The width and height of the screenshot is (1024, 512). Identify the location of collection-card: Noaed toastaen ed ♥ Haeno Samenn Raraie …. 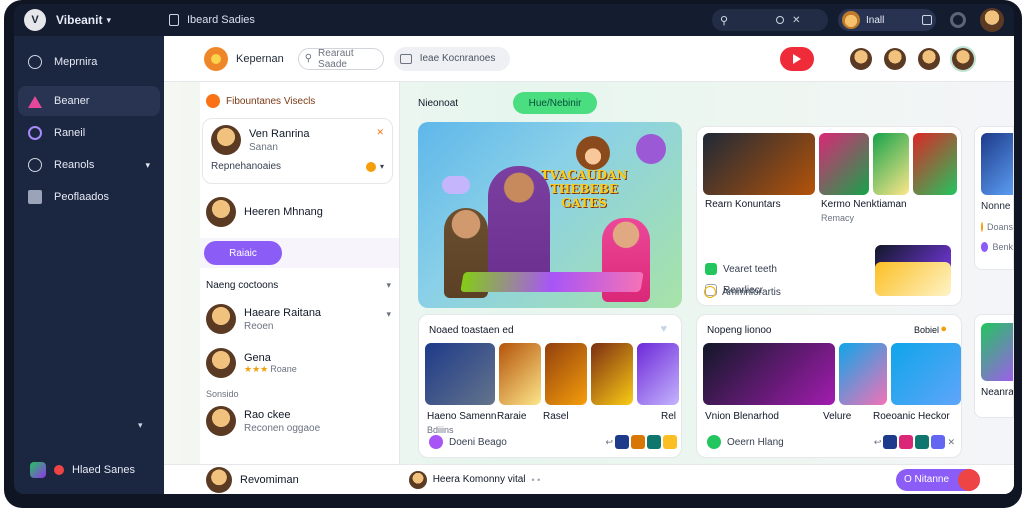
(550, 386).